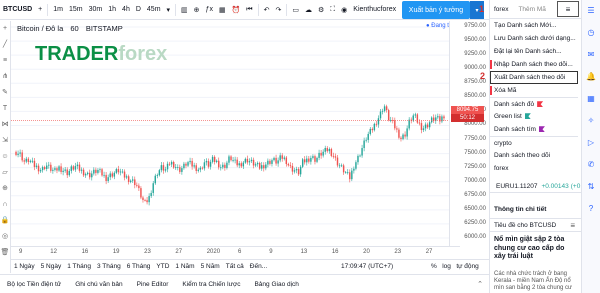  I want to click on calendar-icon: ▦, so click(591, 99).